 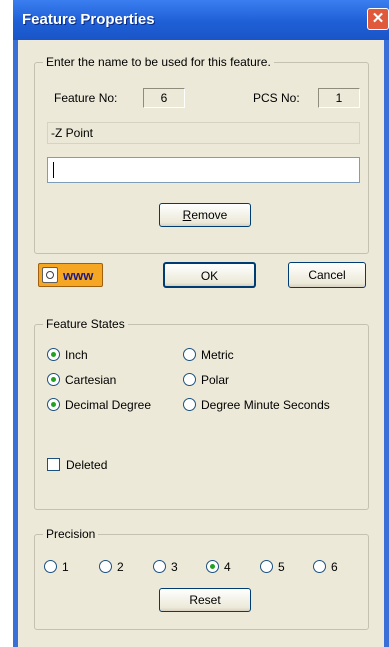 I want to click on cancel-button-label: Cancel, so click(x=327, y=275).